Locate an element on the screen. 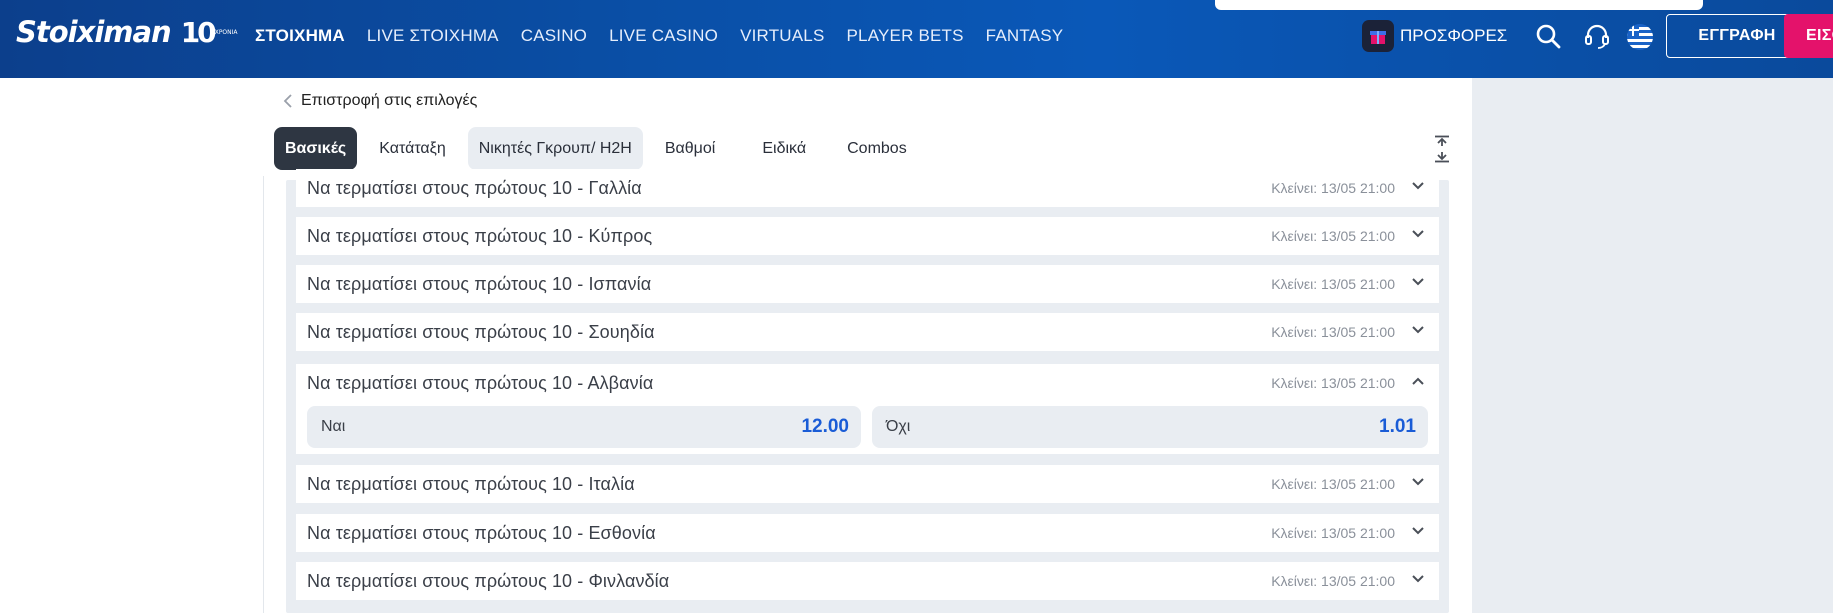  odd-button-yes: Ναι 12.00 is located at coordinates (584, 427).